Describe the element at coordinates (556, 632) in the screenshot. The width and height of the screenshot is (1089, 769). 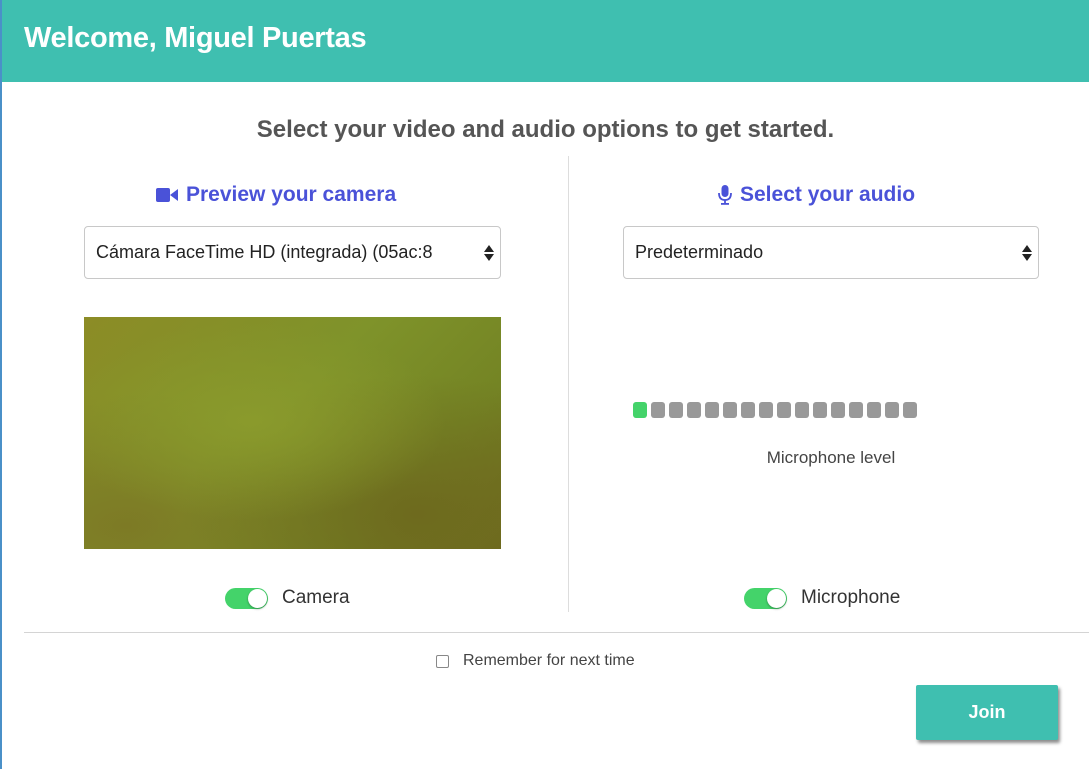
I see `footer-divider` at that location.